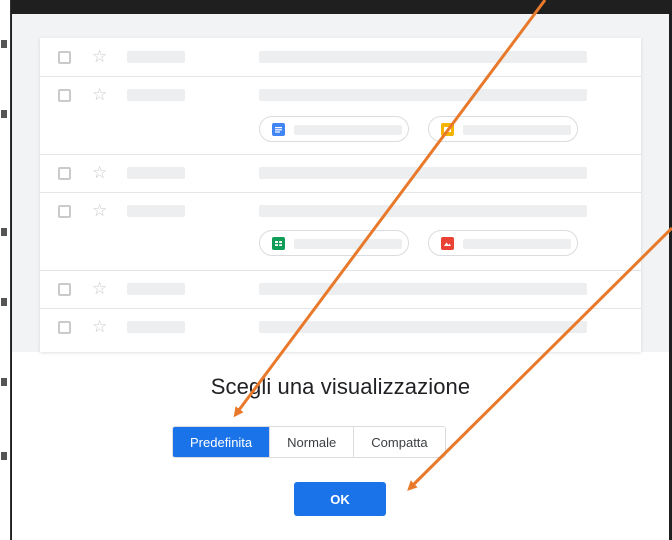 The image size is (672, 540). What do you see at coordinates (278, 129) in the screenshot?
I see `docs-icon` at bounding box center [278, 129].